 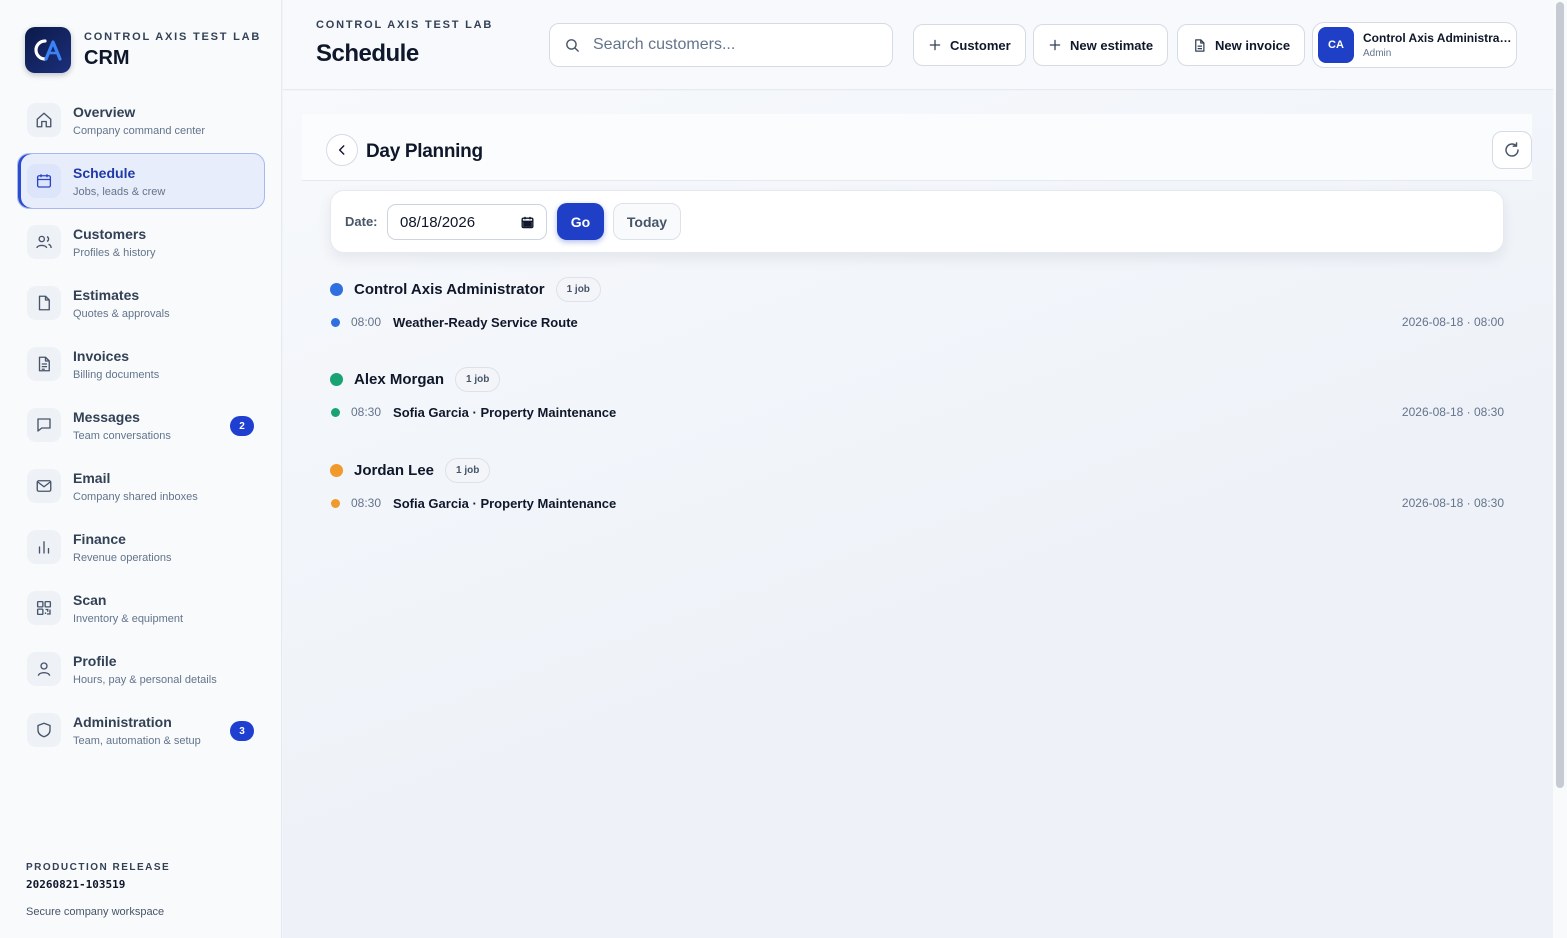 What do you see at coordinates (1452, 322) in the screenshot?
I see `job-timestamp: 2026-08-18 · 08:00` at bounding box center [1452, 322].